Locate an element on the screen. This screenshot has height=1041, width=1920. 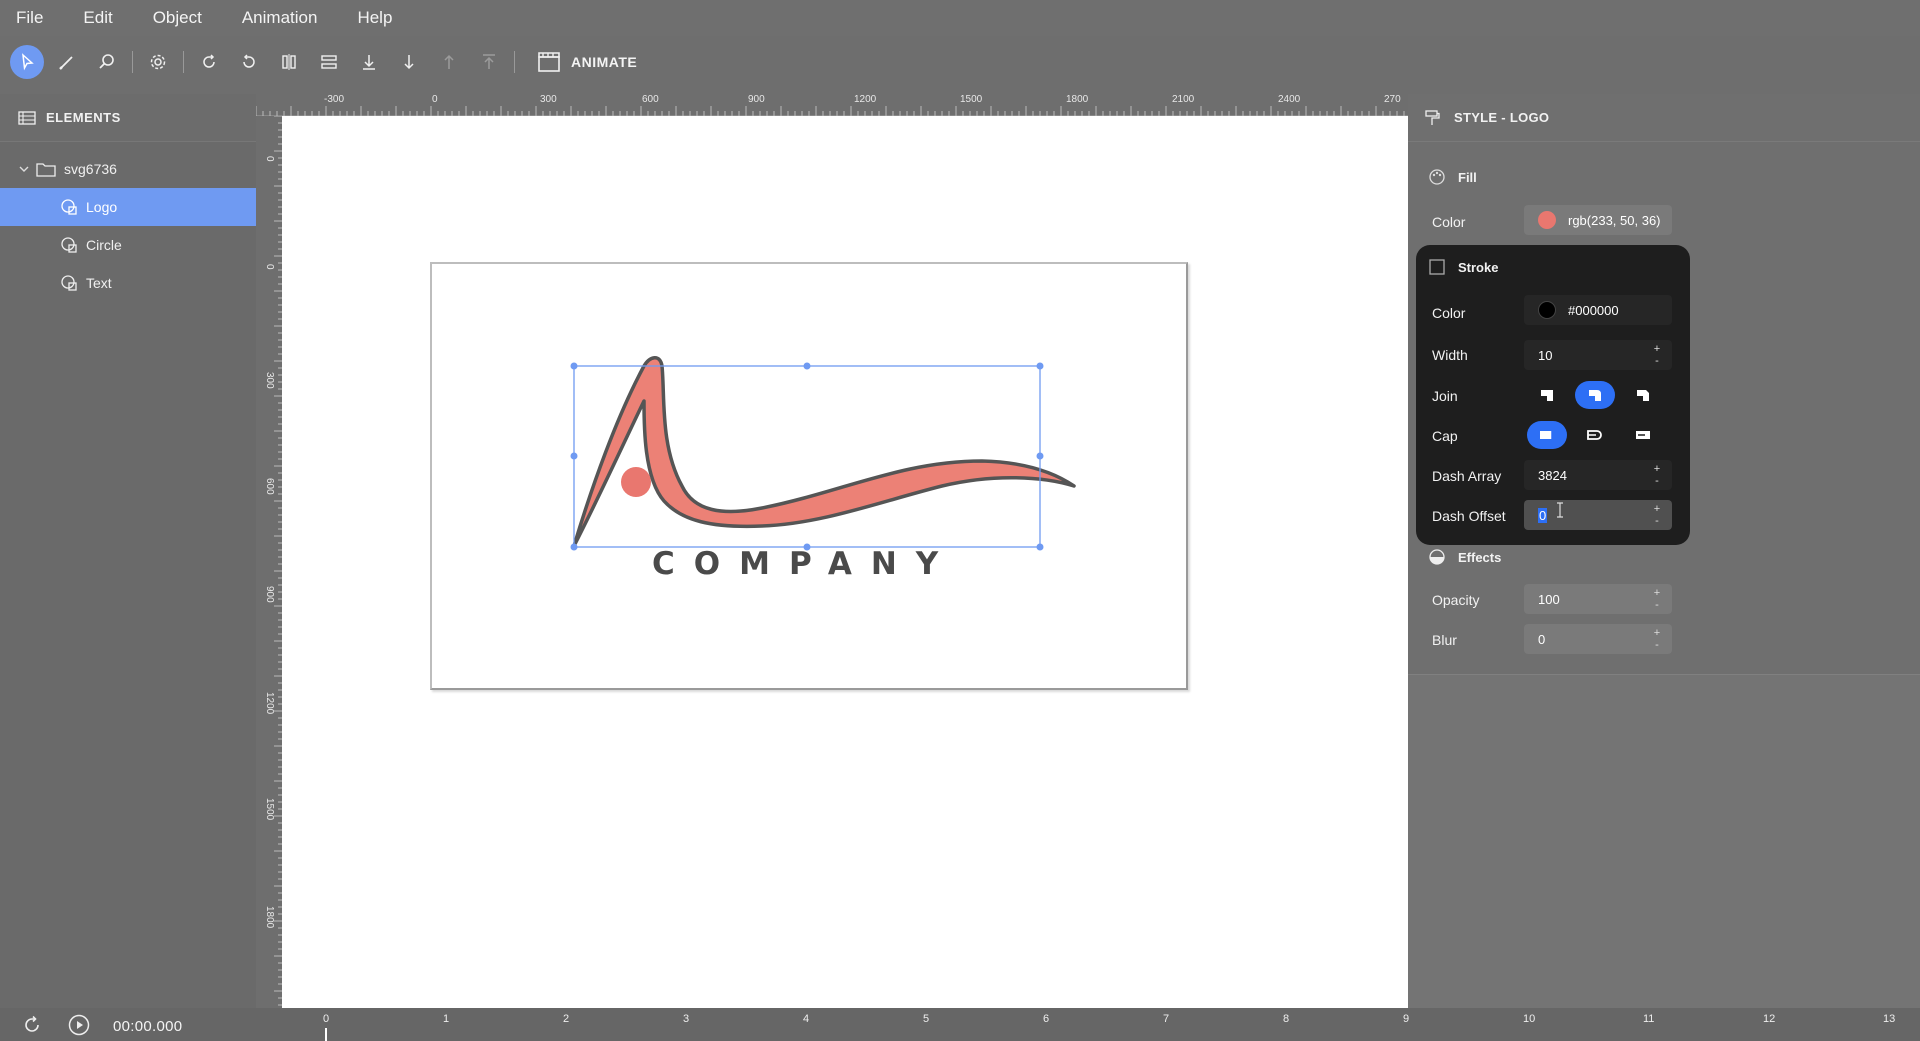
toolbar-divider is located at coordinates (514, 62).